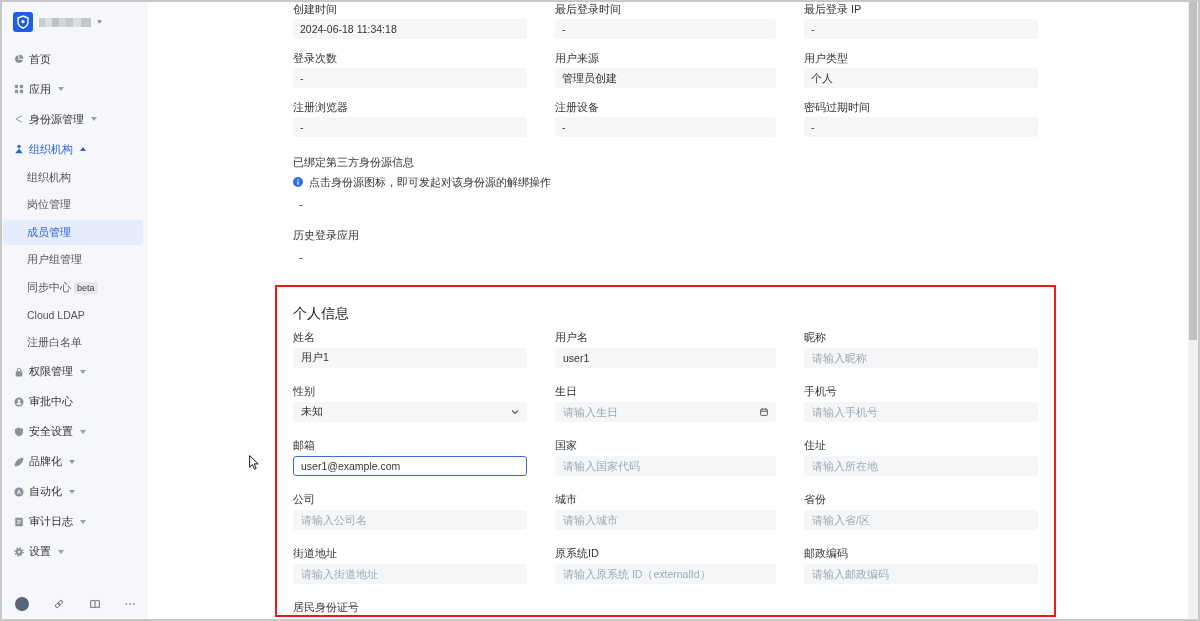  What do you see at coordinates (73, 205) in the screenshot?
I see `nav-subitem: 岗位管理` at bounding box center [73, 205].